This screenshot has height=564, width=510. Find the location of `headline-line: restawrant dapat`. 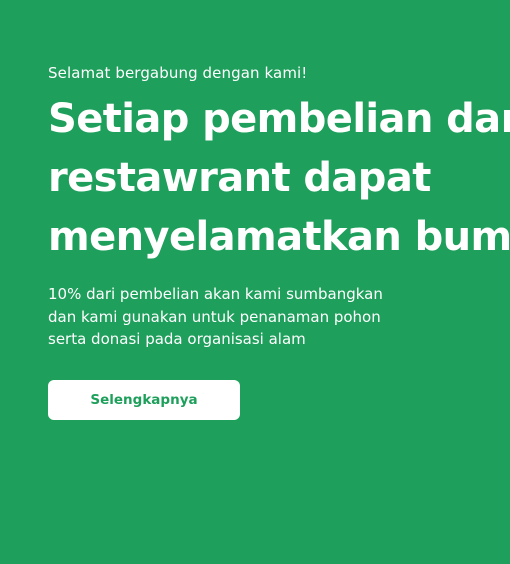

headline-line: restawrant dapat is located at coordinates (239, 178).